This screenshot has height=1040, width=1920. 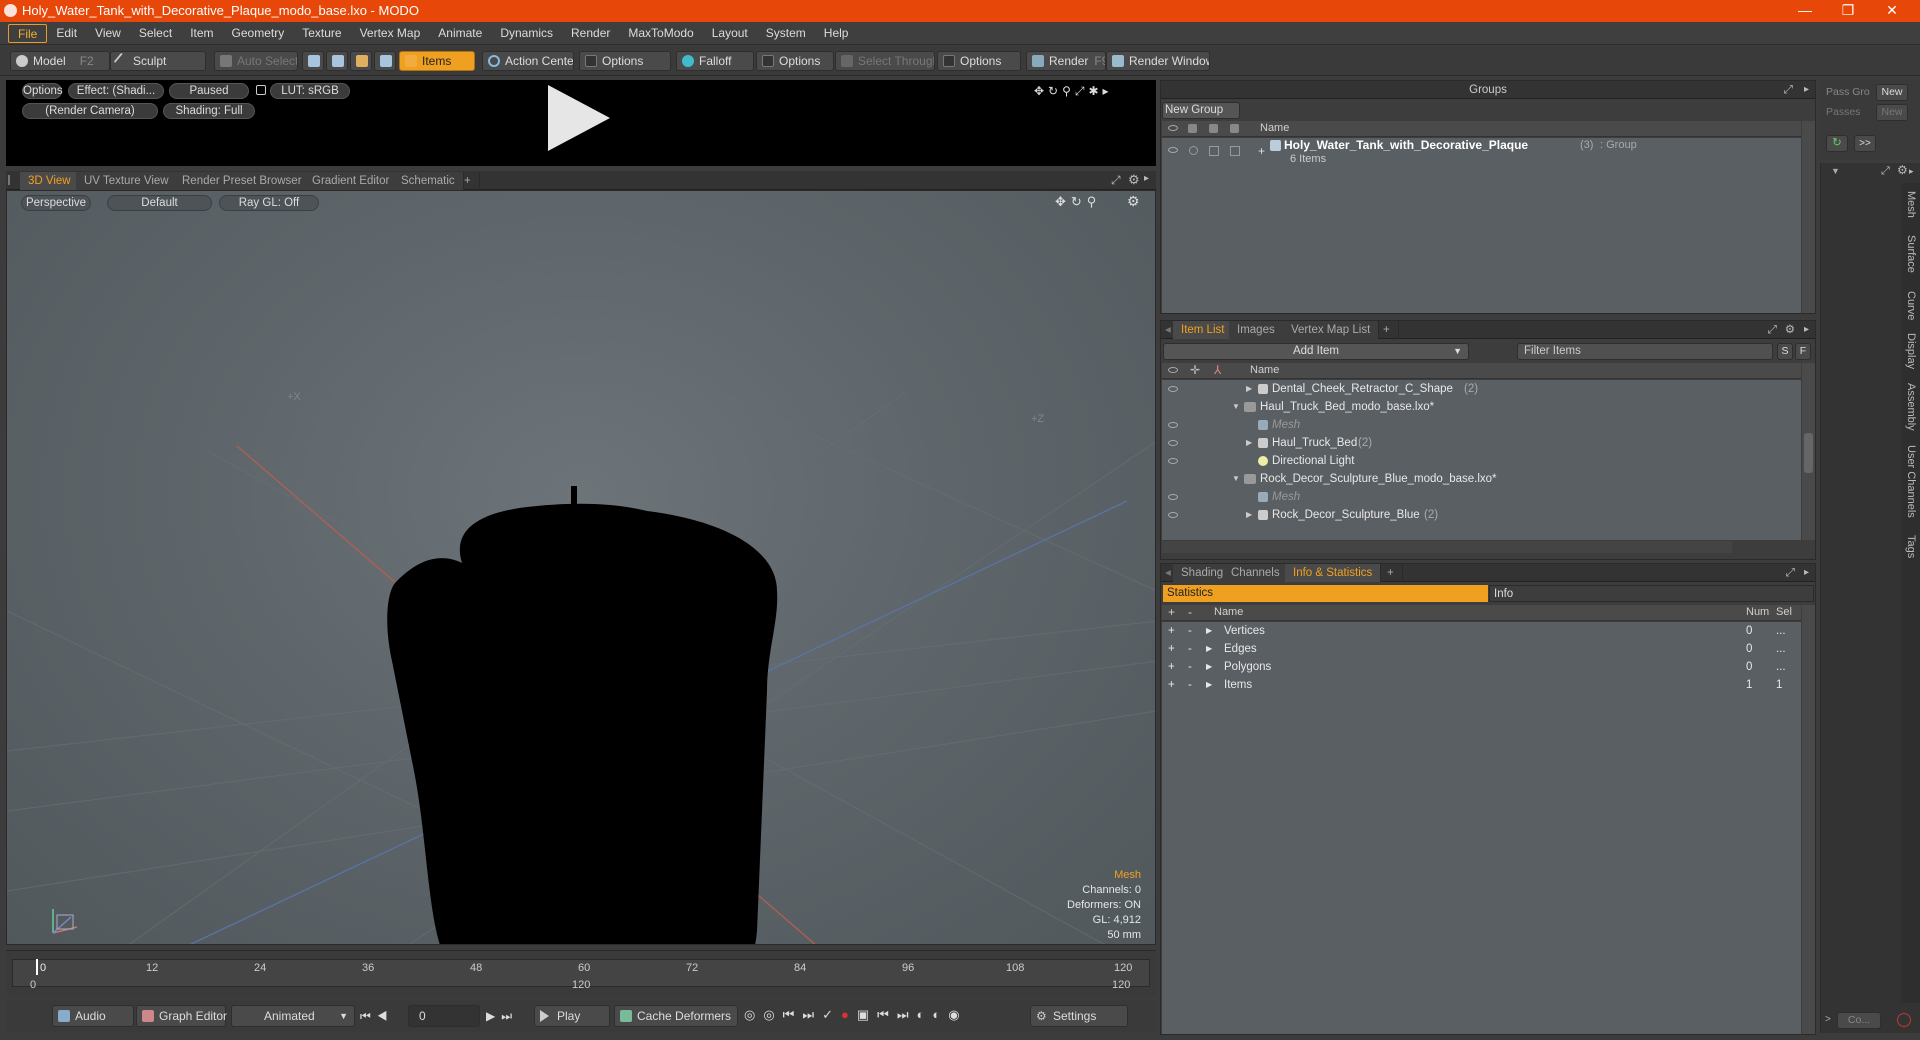 What do you see at coordinates (1256, 330) in the screenshot?
I see `tab-images: Images` at bounding box center [1256, 330].